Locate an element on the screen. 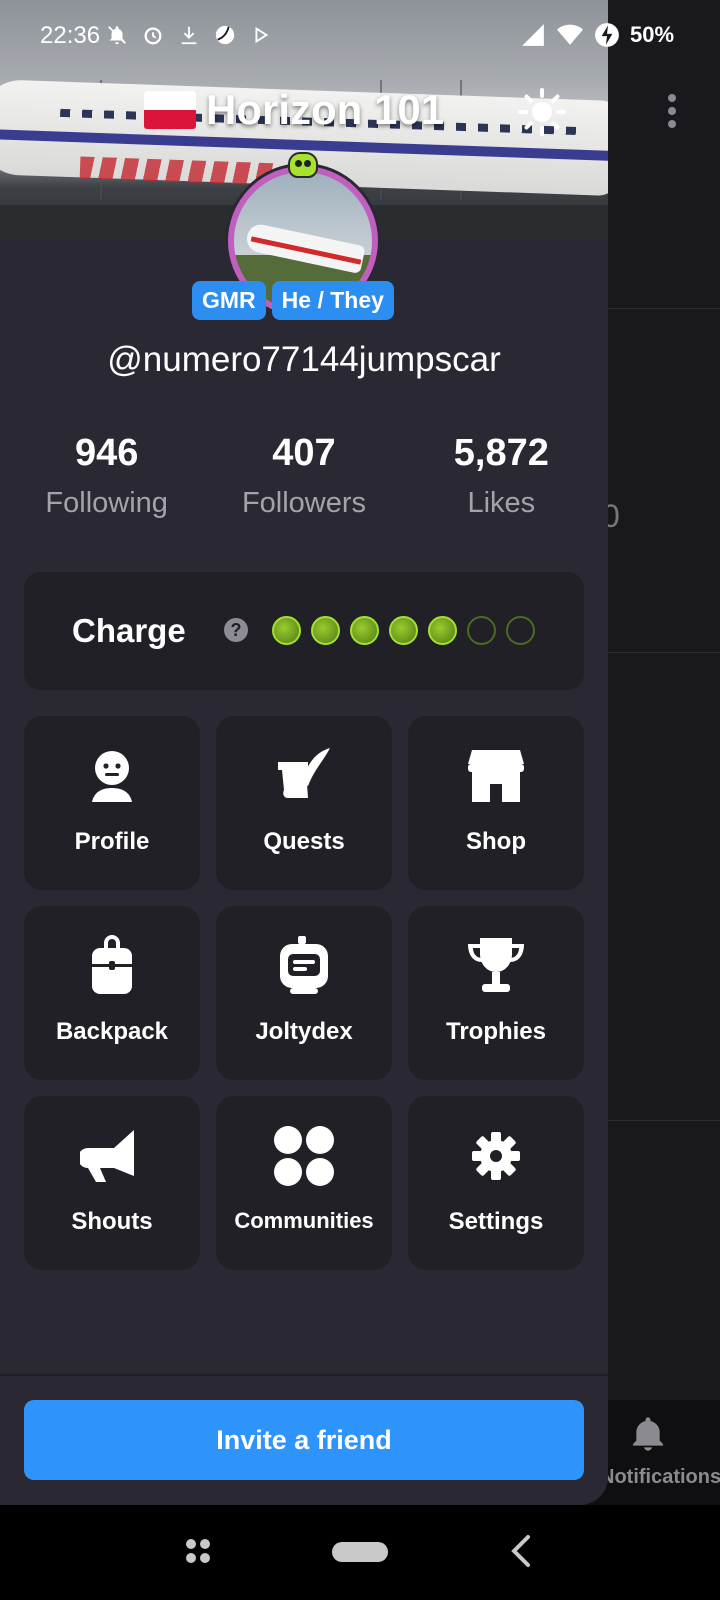 The width and height of the screenshot is (720, 1600). profile-face-icon is located at coordinates (112, 776).